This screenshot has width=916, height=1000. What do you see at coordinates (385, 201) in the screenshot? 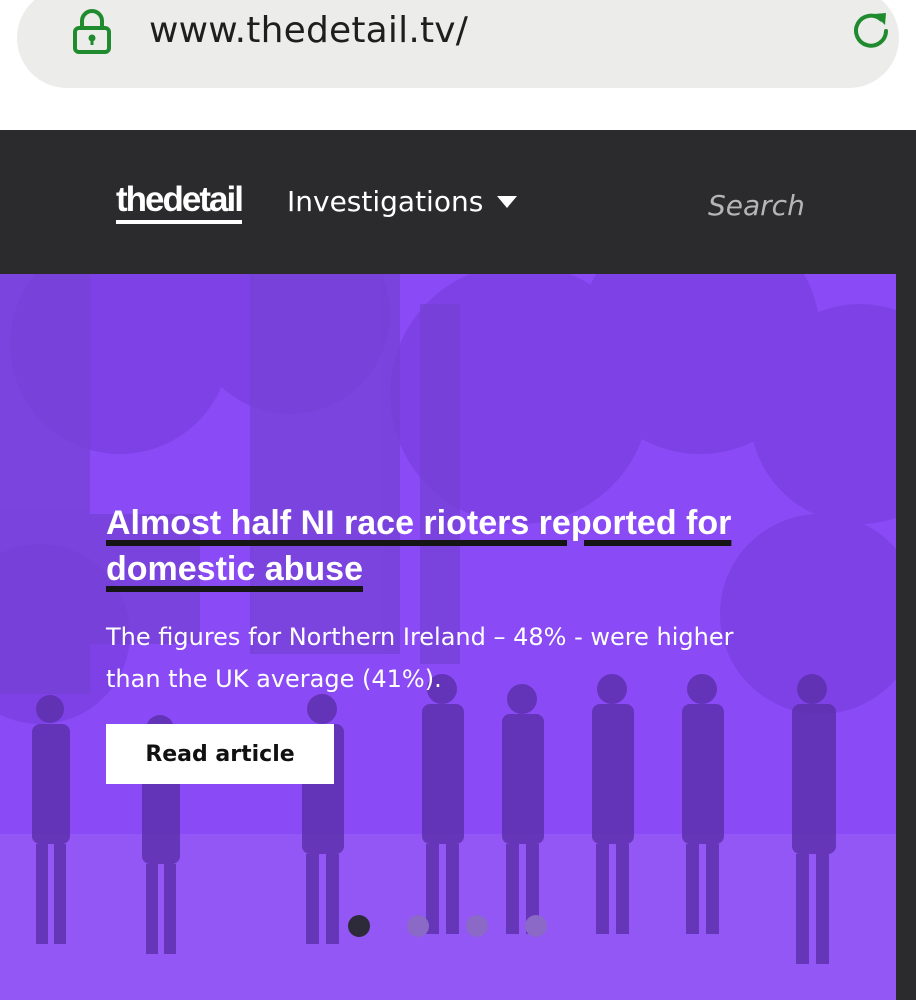
I see `nav-investigations-label: Investigations` at bounding box center [385, 201].